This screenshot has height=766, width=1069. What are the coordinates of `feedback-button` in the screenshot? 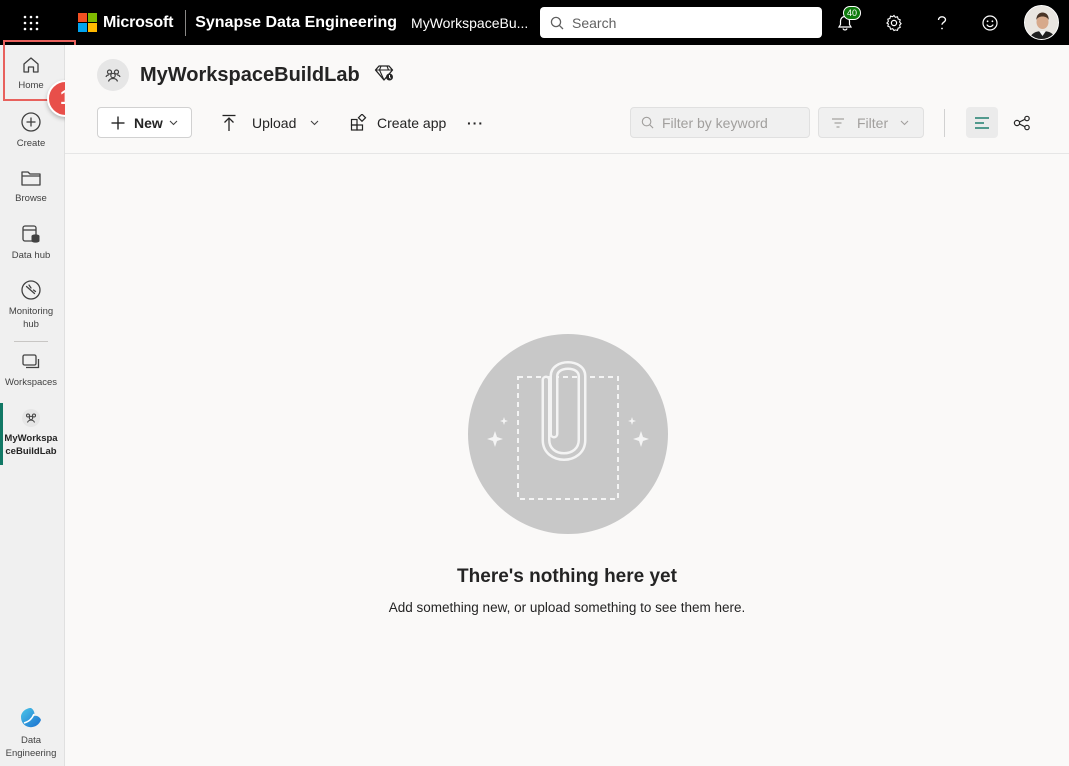 It's located at (989, 22).